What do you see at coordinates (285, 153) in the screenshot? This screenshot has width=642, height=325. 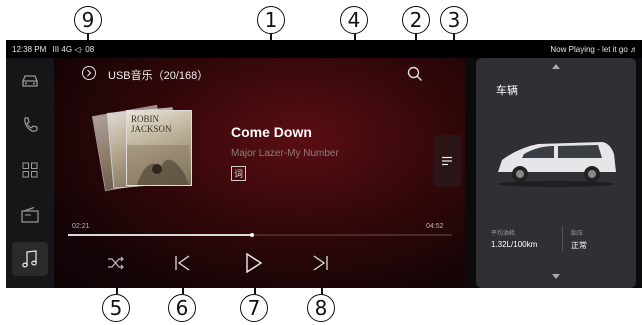 I see `song-artist: Major Lazer-My Number` at bounding box center [285, 153].